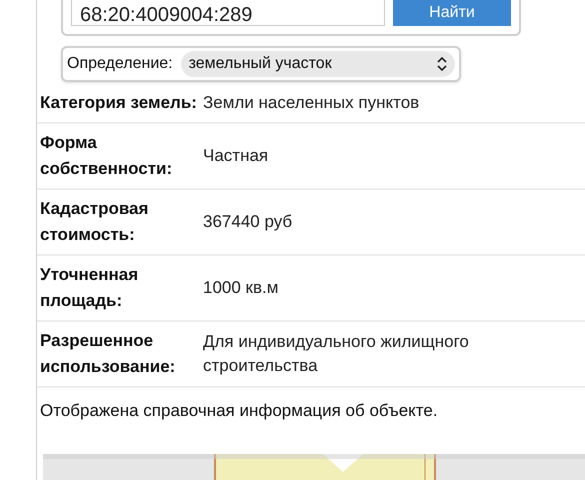 This screenshot has width=585, height=480. I want to click on field-value: Частная, so click(235, 156).